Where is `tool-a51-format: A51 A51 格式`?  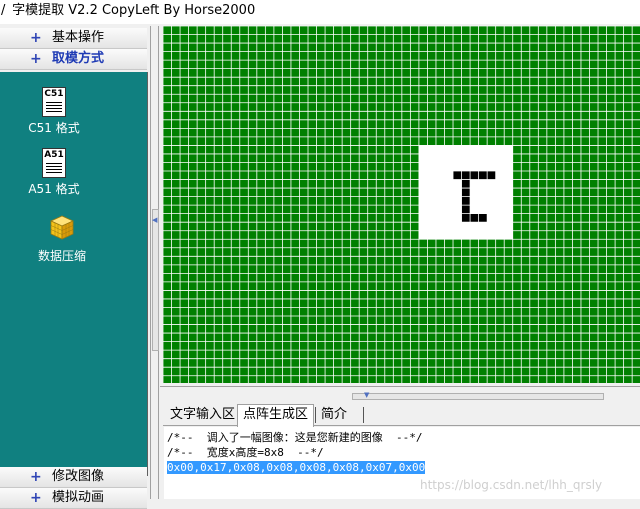
tool-a51-format: A51 A51 格式 is located at coordinates (54, 172).